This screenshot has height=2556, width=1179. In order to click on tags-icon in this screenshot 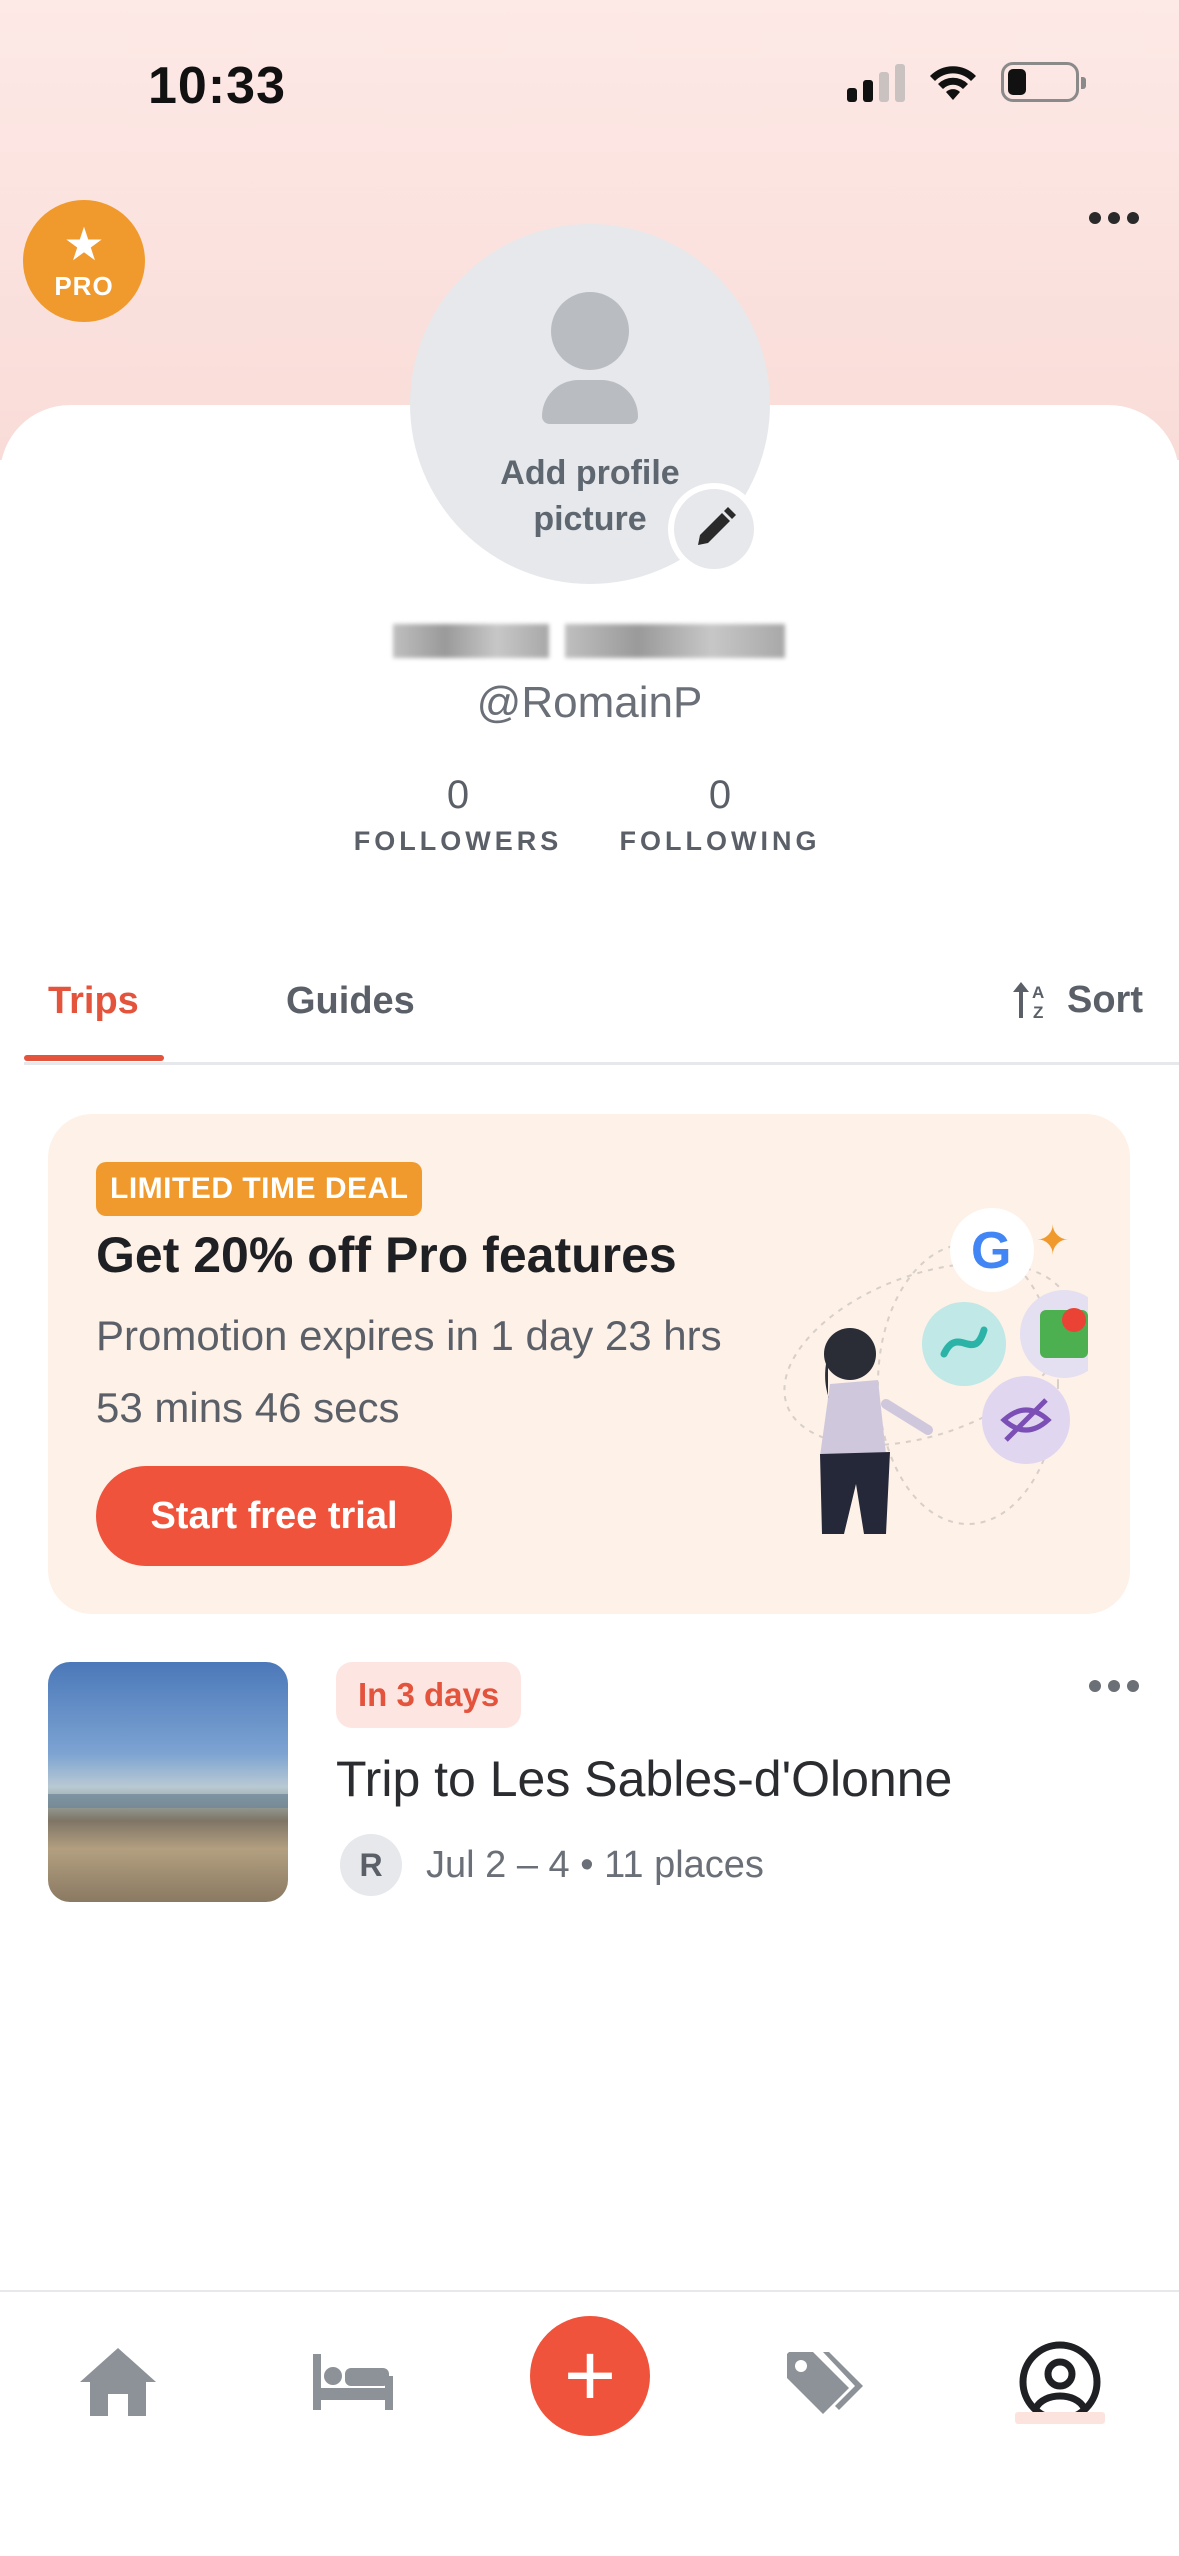, I will do `click(825, 2382)`.